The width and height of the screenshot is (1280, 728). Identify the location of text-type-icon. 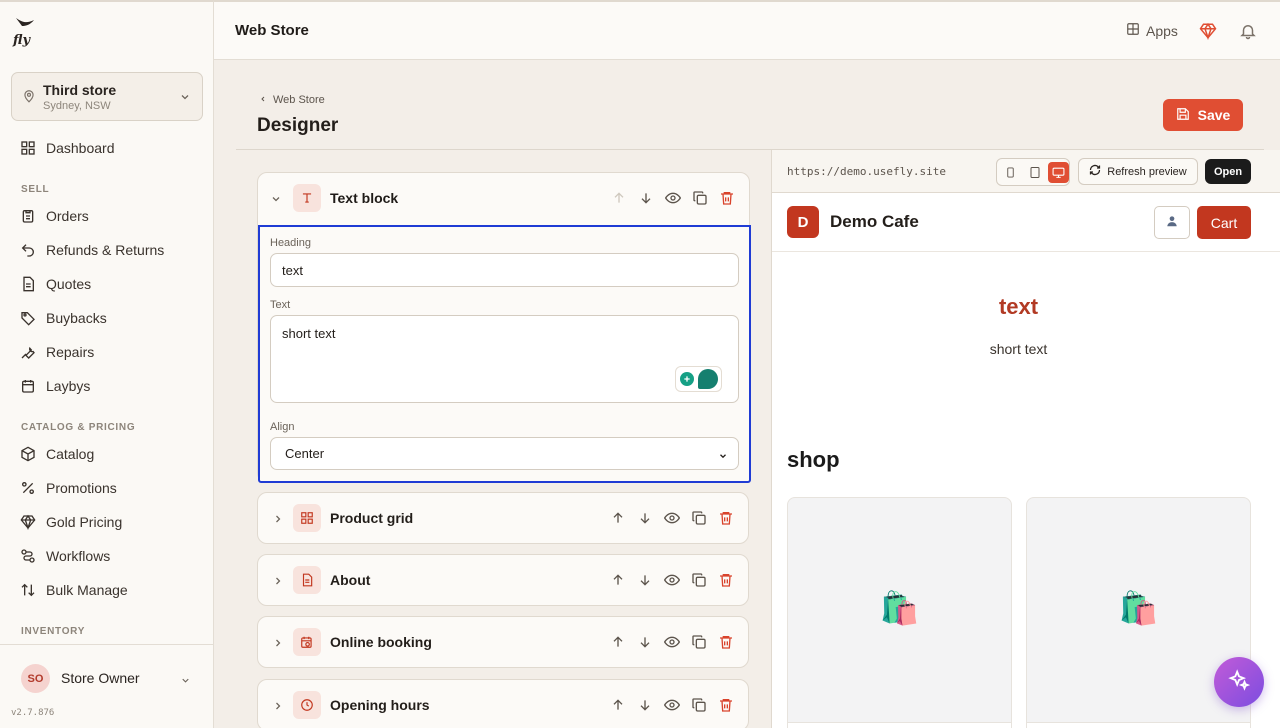
(307, 198).